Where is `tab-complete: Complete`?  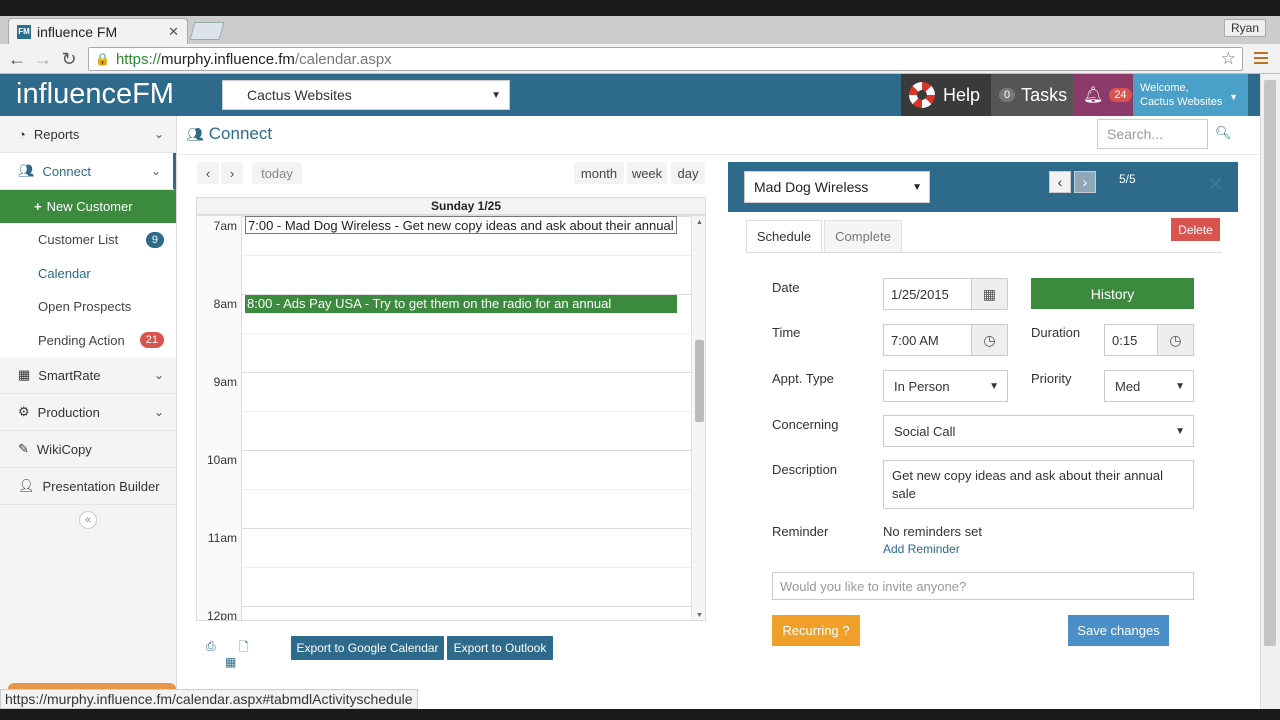
tab-complete: Complete is located at coordinates (863, 236).